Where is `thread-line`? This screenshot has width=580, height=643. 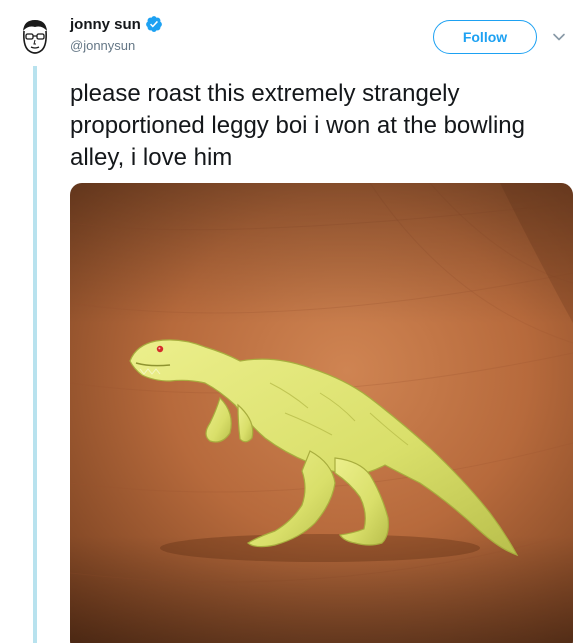
thread-line is located at coordinates (35, 354).